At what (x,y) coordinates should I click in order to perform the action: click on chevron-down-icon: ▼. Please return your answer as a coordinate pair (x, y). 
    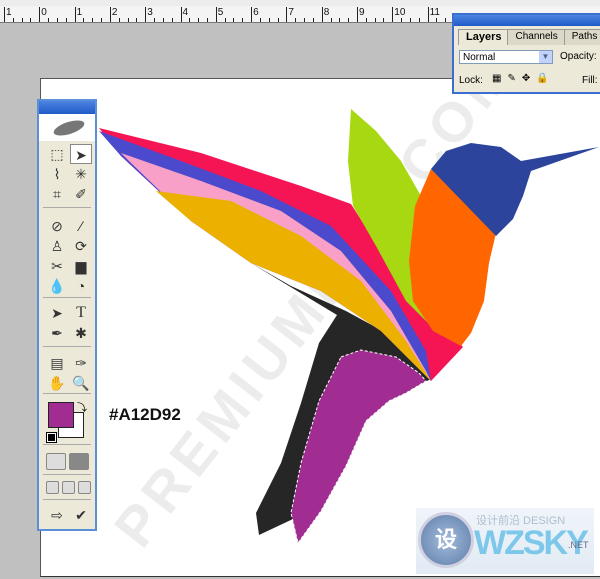
    Looking at the image, I should click on (545, 57).